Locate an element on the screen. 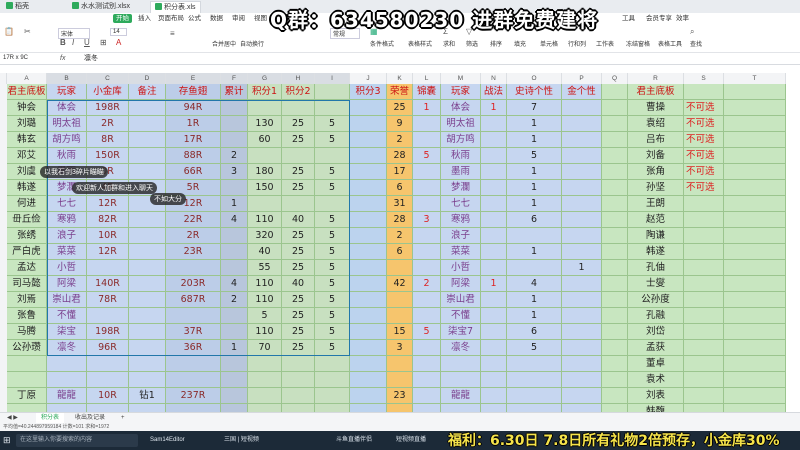  cell: 198R is located at coordinates (108, 332).